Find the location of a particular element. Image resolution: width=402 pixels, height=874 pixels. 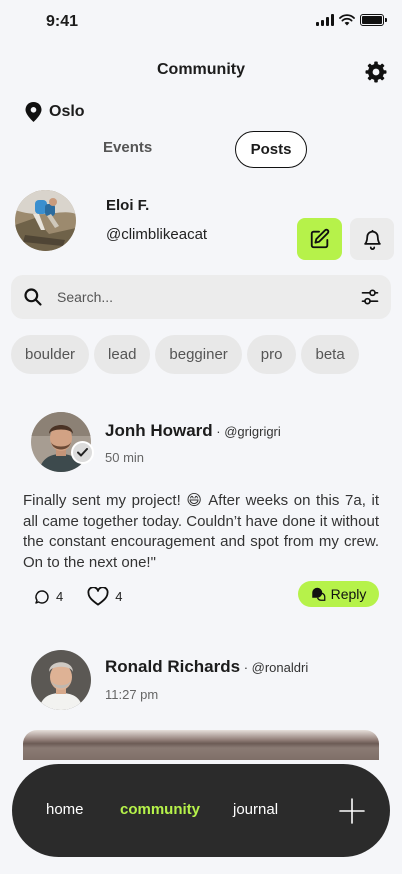

nav-community: community is located at coordinates (160, 809).